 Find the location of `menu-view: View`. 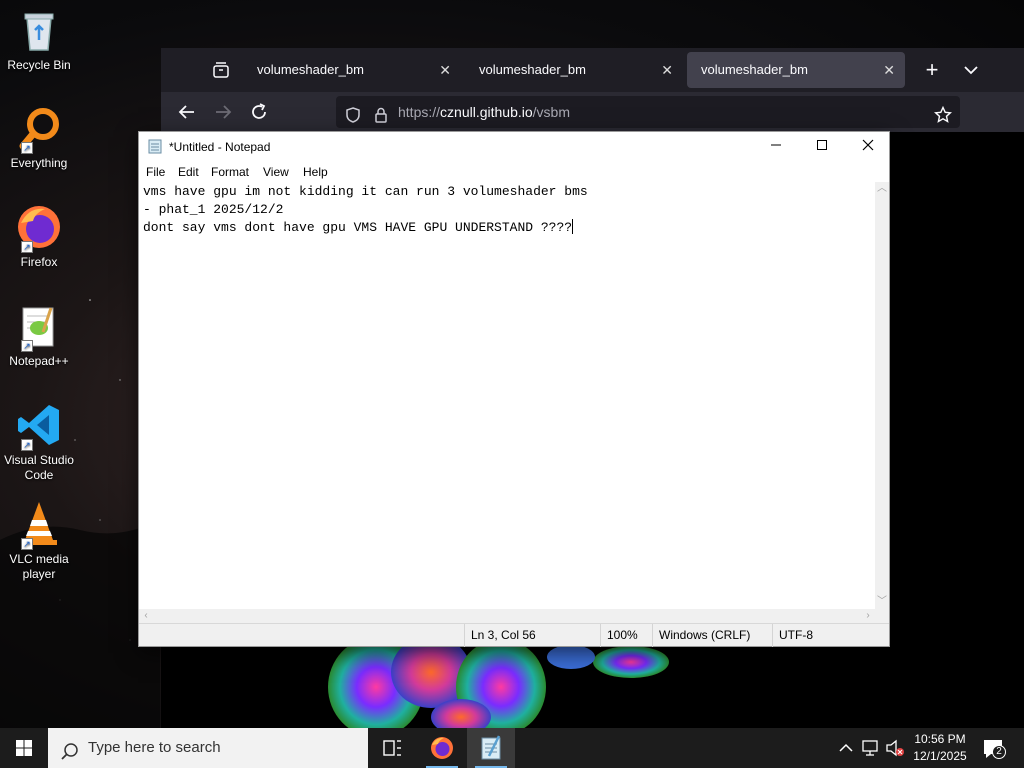

menu-view: View is located at coordinates (276, 172).